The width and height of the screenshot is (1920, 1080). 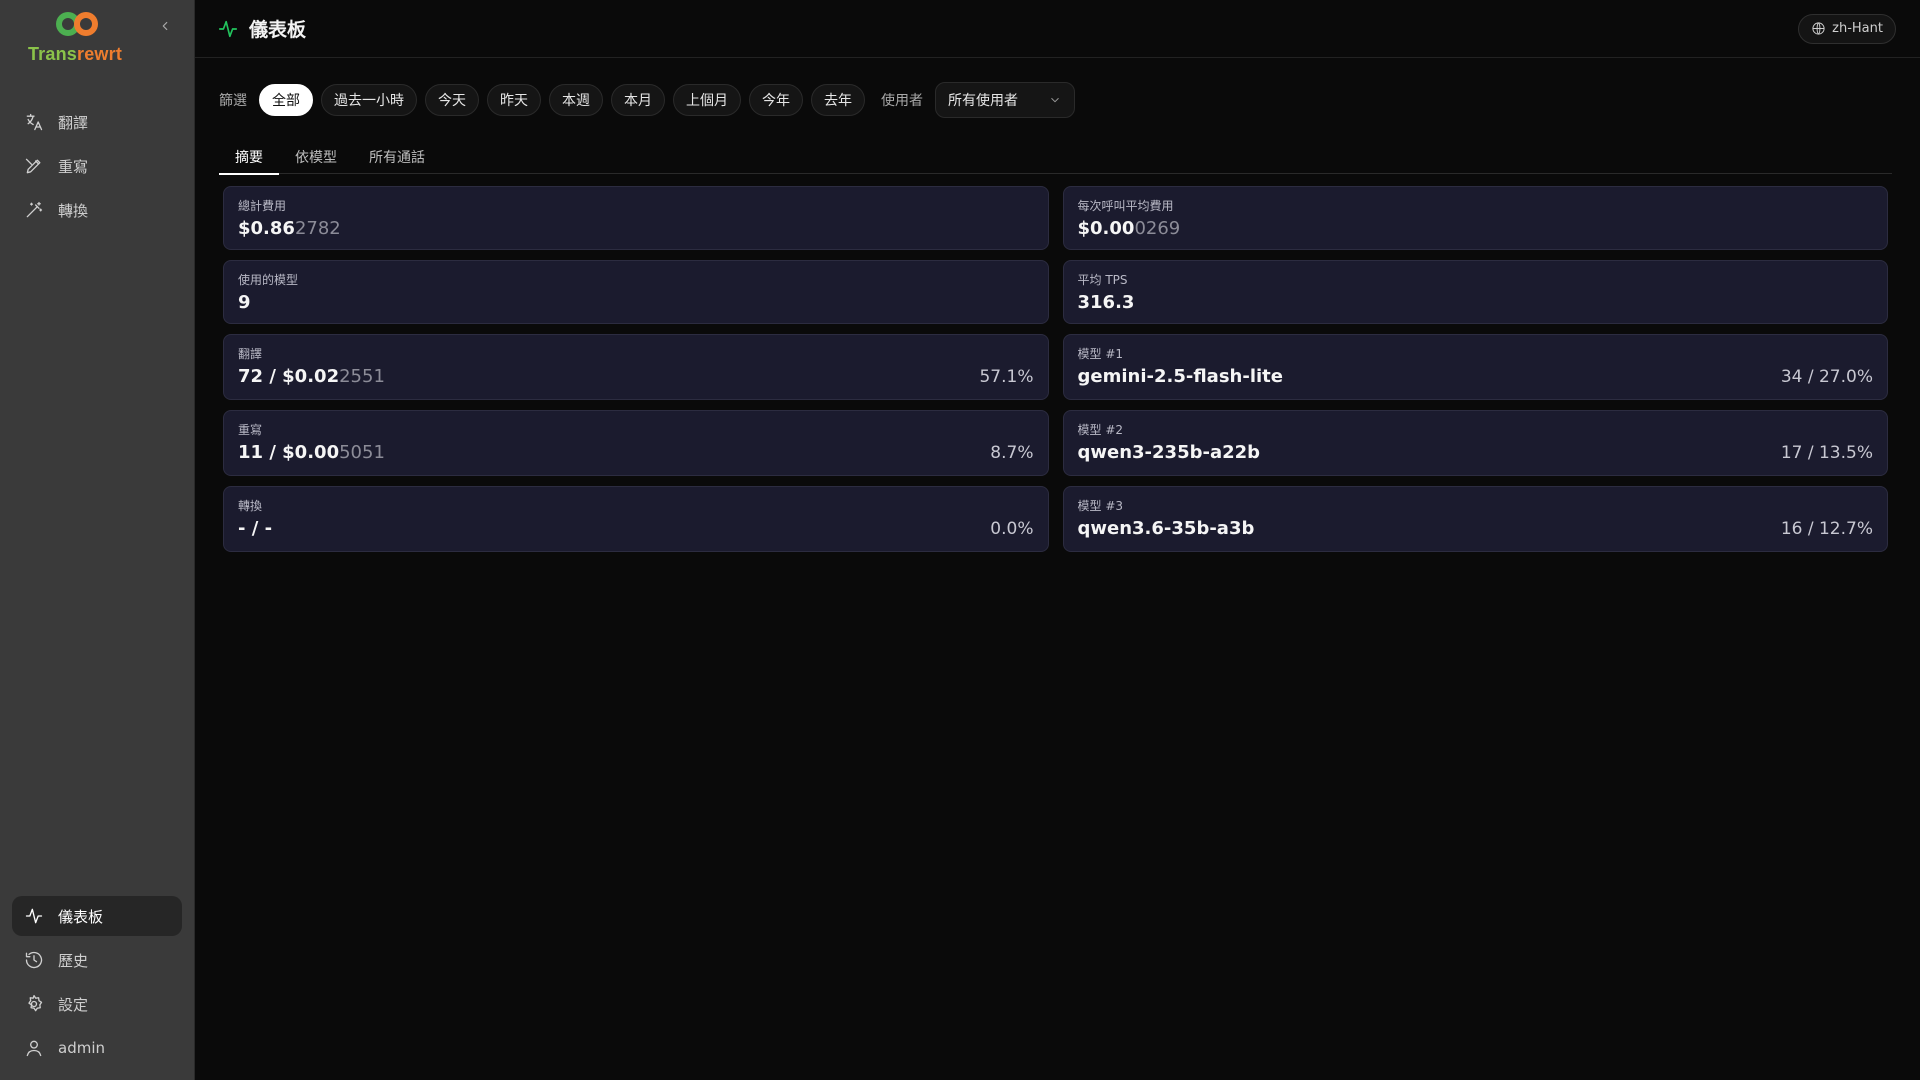 What do you see at coordinates (1125, 206) in the screenshot?
I see `card-label: 每次呼叫平均費用` at bounding box center [1125, 206].